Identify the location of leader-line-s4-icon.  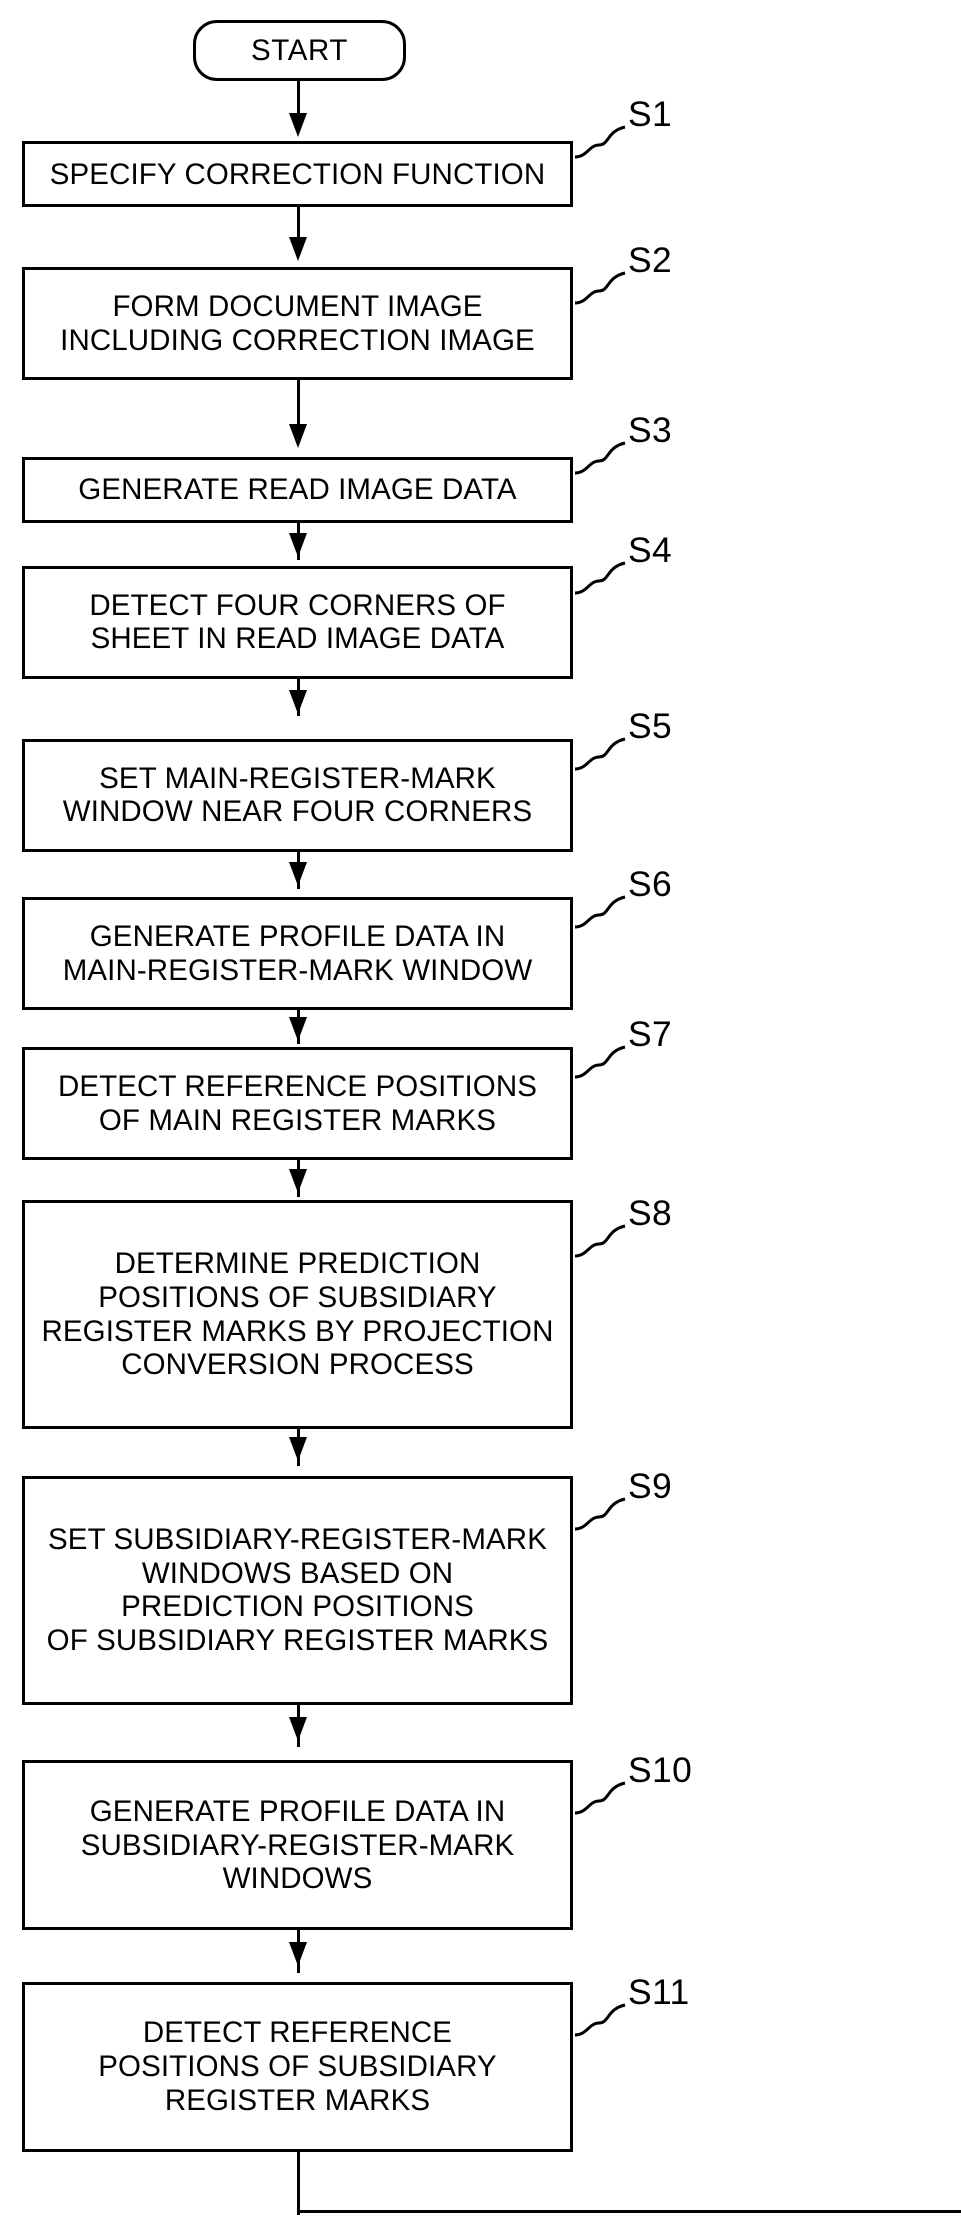
(600, 578).